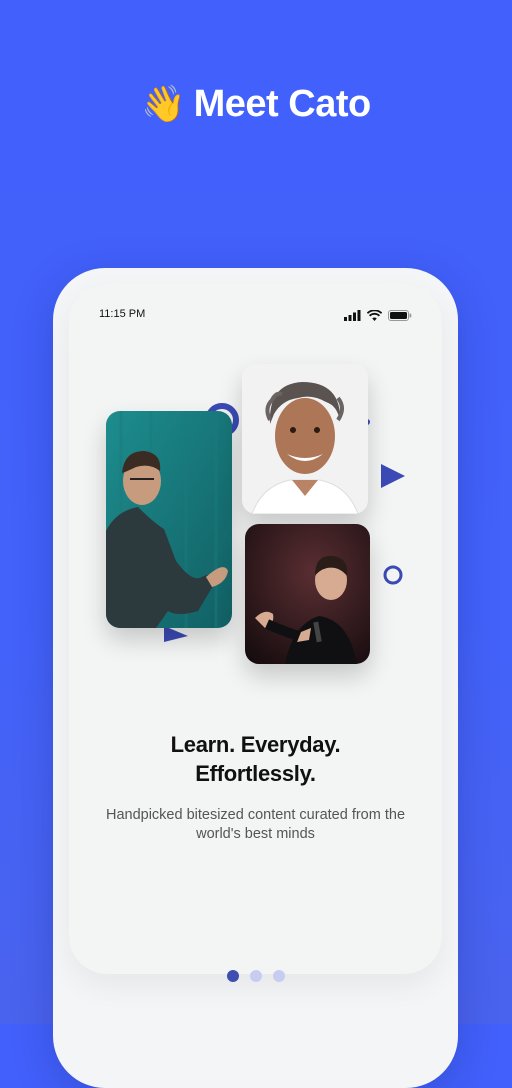 This screenshot has width=512, height=1088. Describe the element at coordinates (255, 773) in the screenshot. I see `headline-line-2: Effortlessly.` at that location.